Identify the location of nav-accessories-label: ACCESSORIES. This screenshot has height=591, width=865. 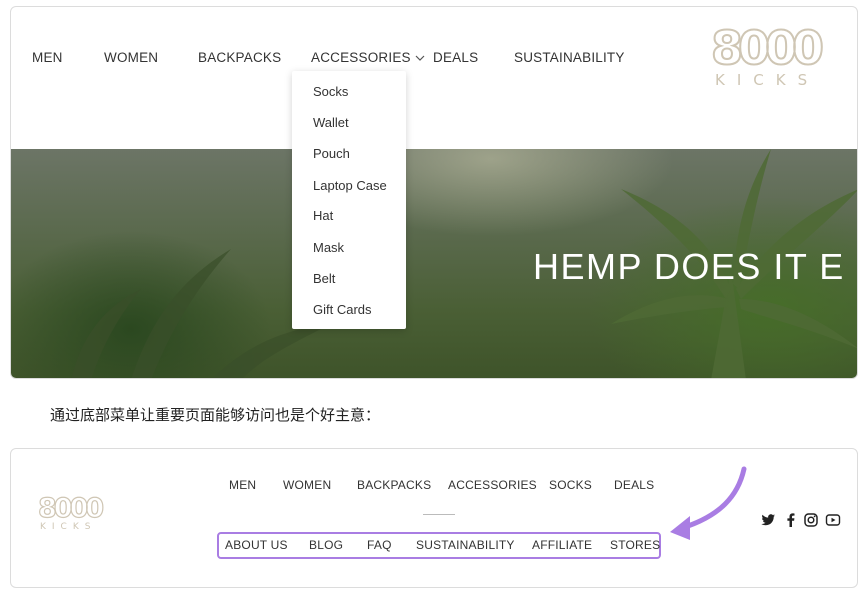
(361, 57).